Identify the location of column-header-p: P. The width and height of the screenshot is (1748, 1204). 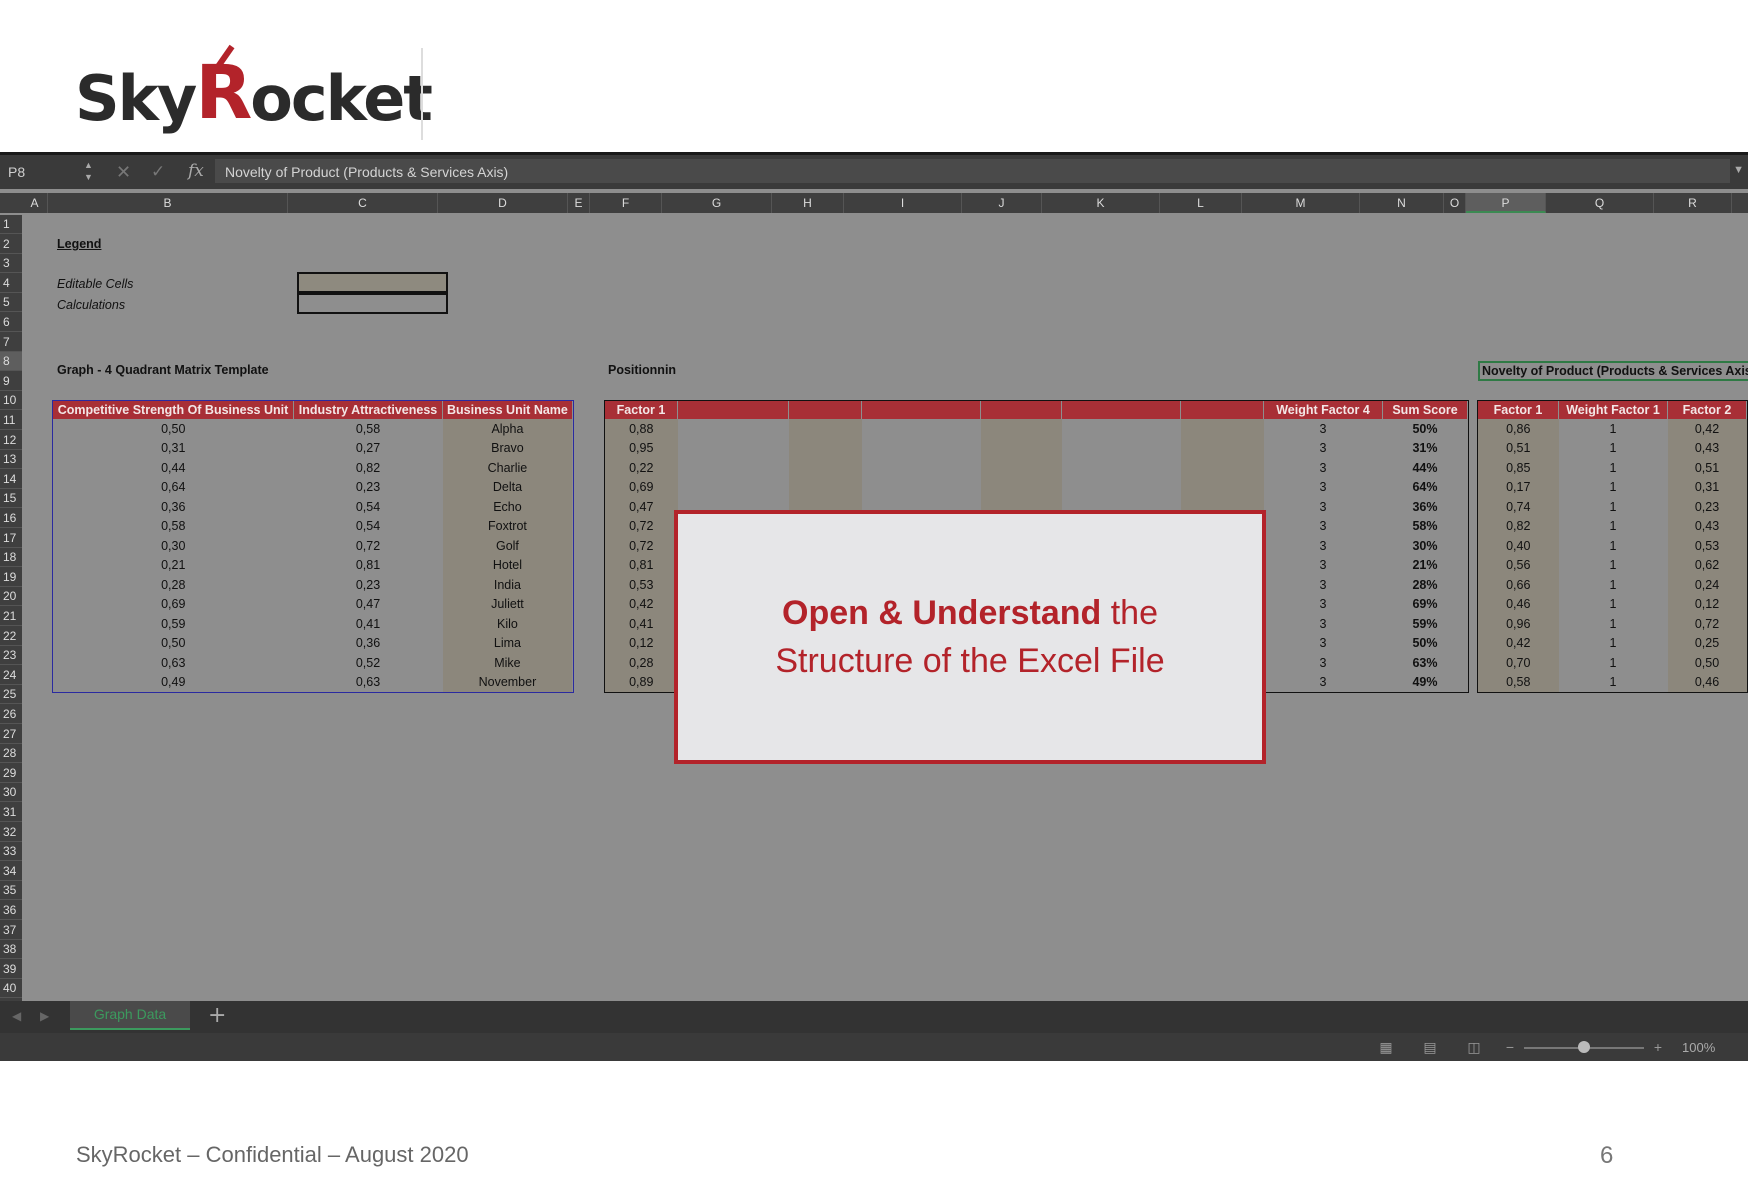
(1506, 203).